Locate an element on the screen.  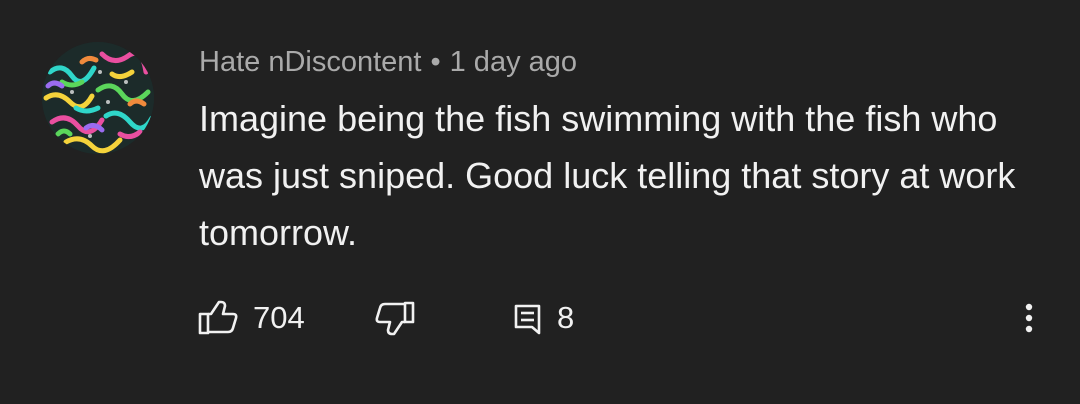
reply-comment-icon is located at coordinates (527, 319).